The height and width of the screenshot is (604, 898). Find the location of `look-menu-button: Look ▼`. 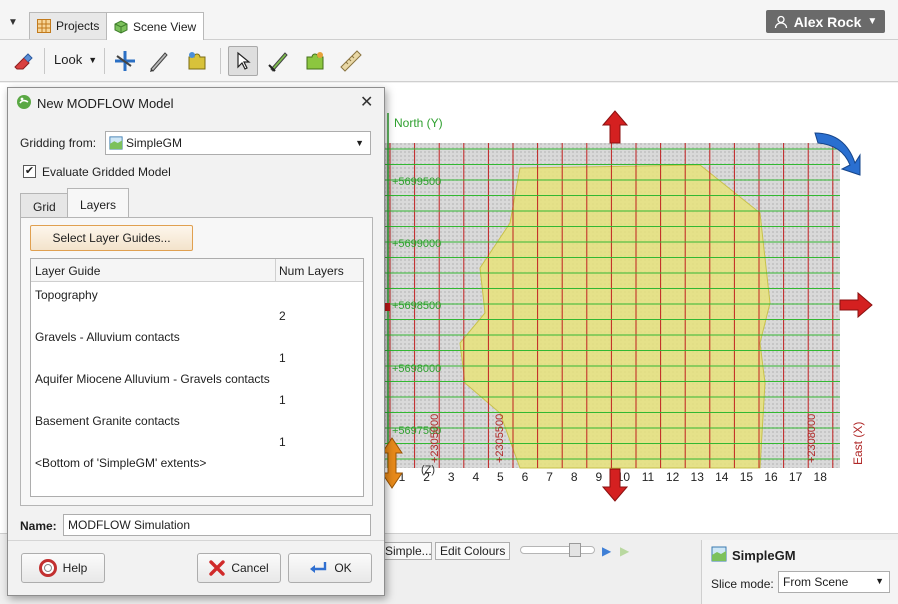

look-menu-button: Look ▼ is located at coordinates (75, 59).